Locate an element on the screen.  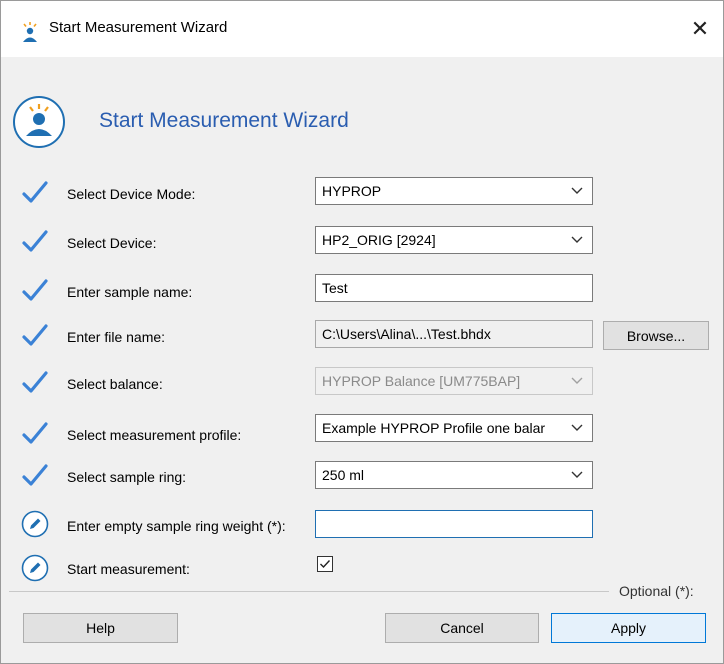
start-measurement-checkbox is located at coordinates (325, 564).